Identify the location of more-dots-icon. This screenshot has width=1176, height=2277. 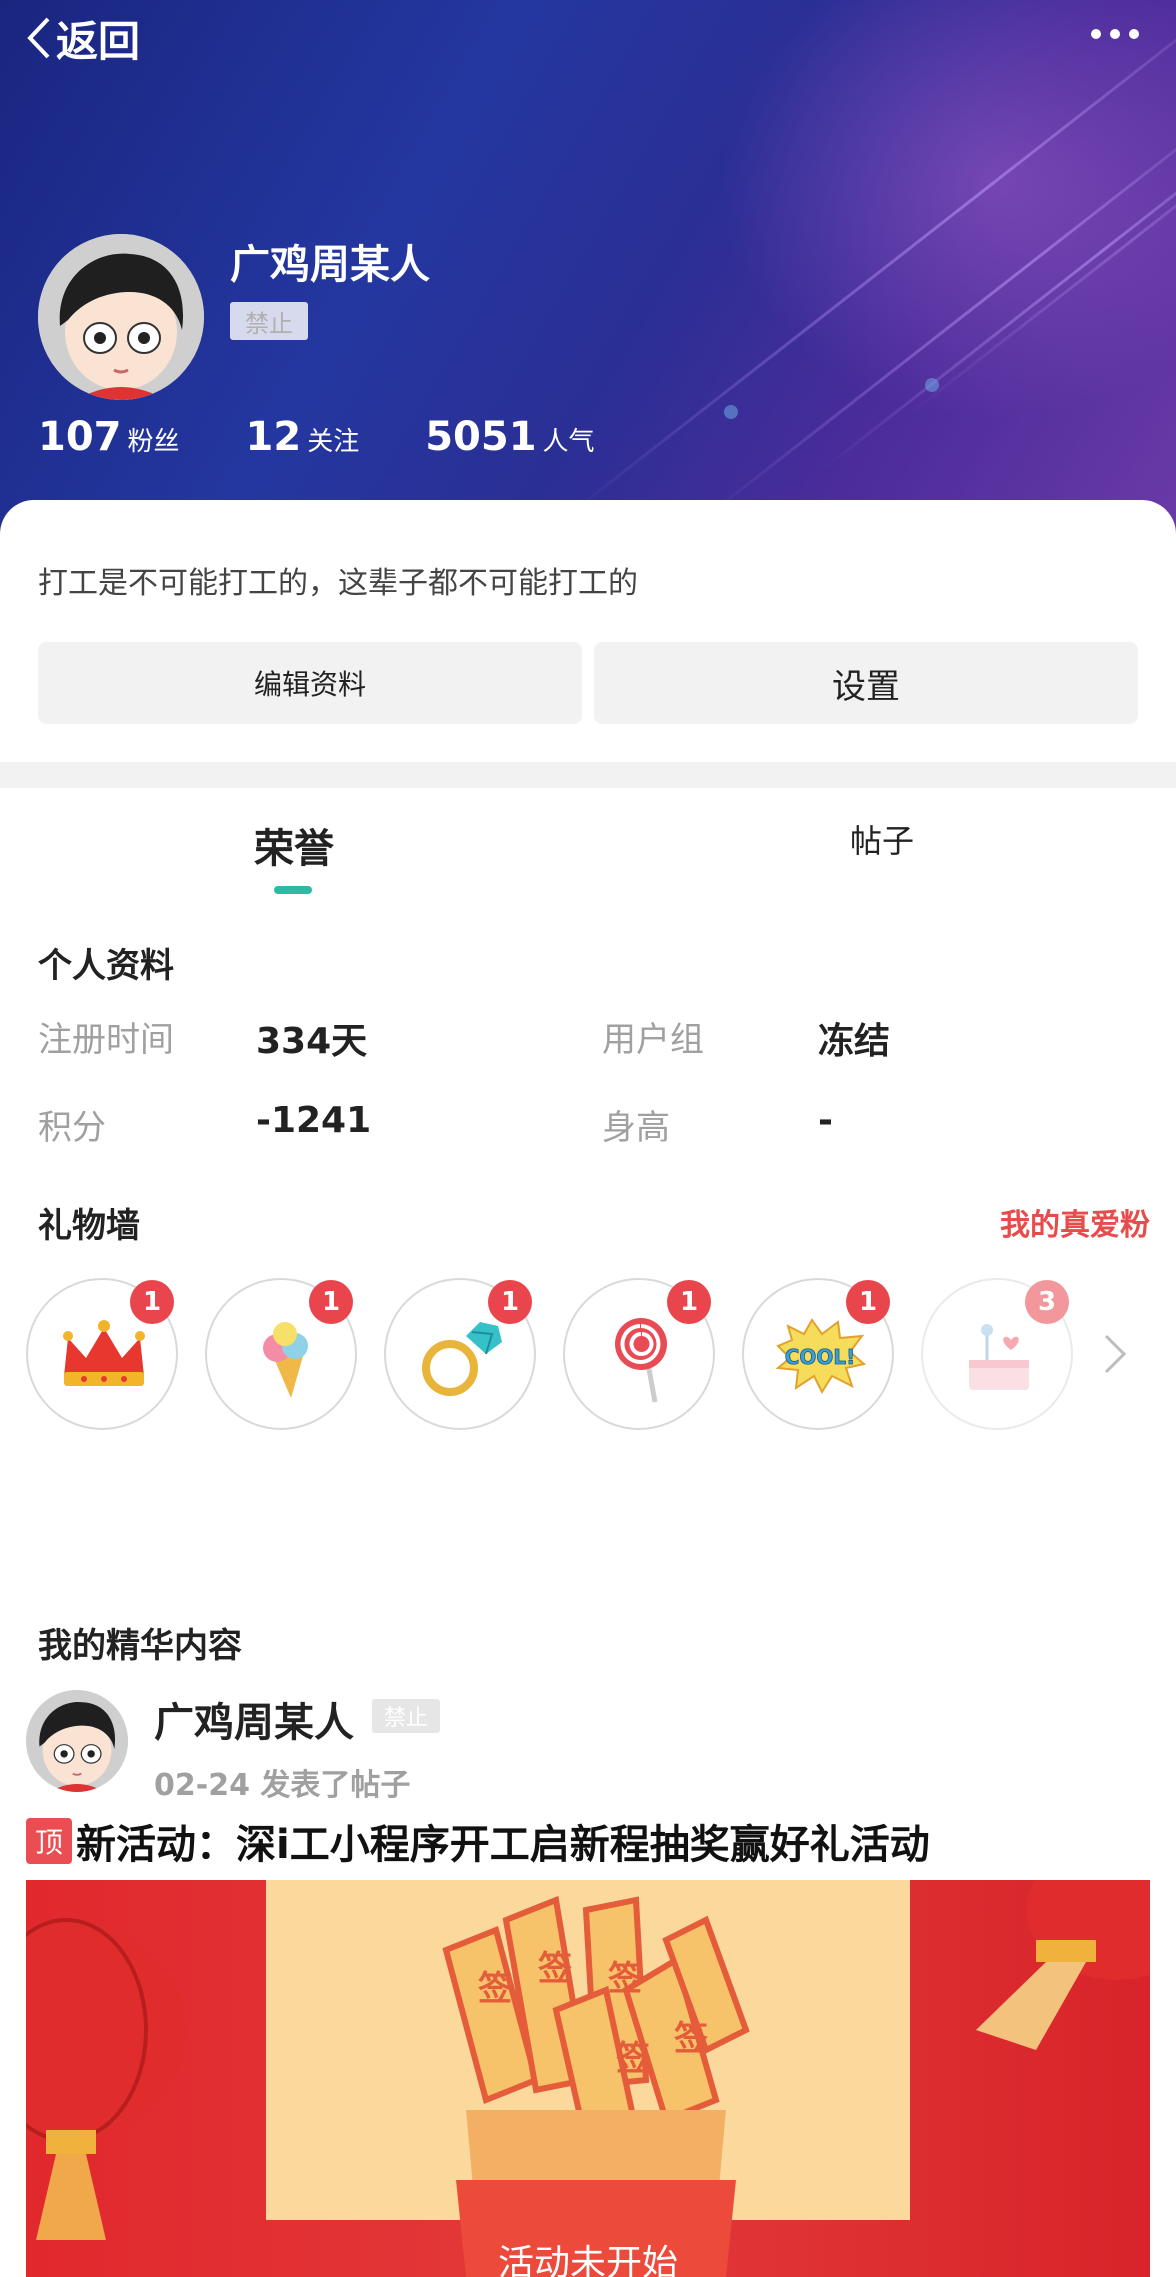
(1115, 34).